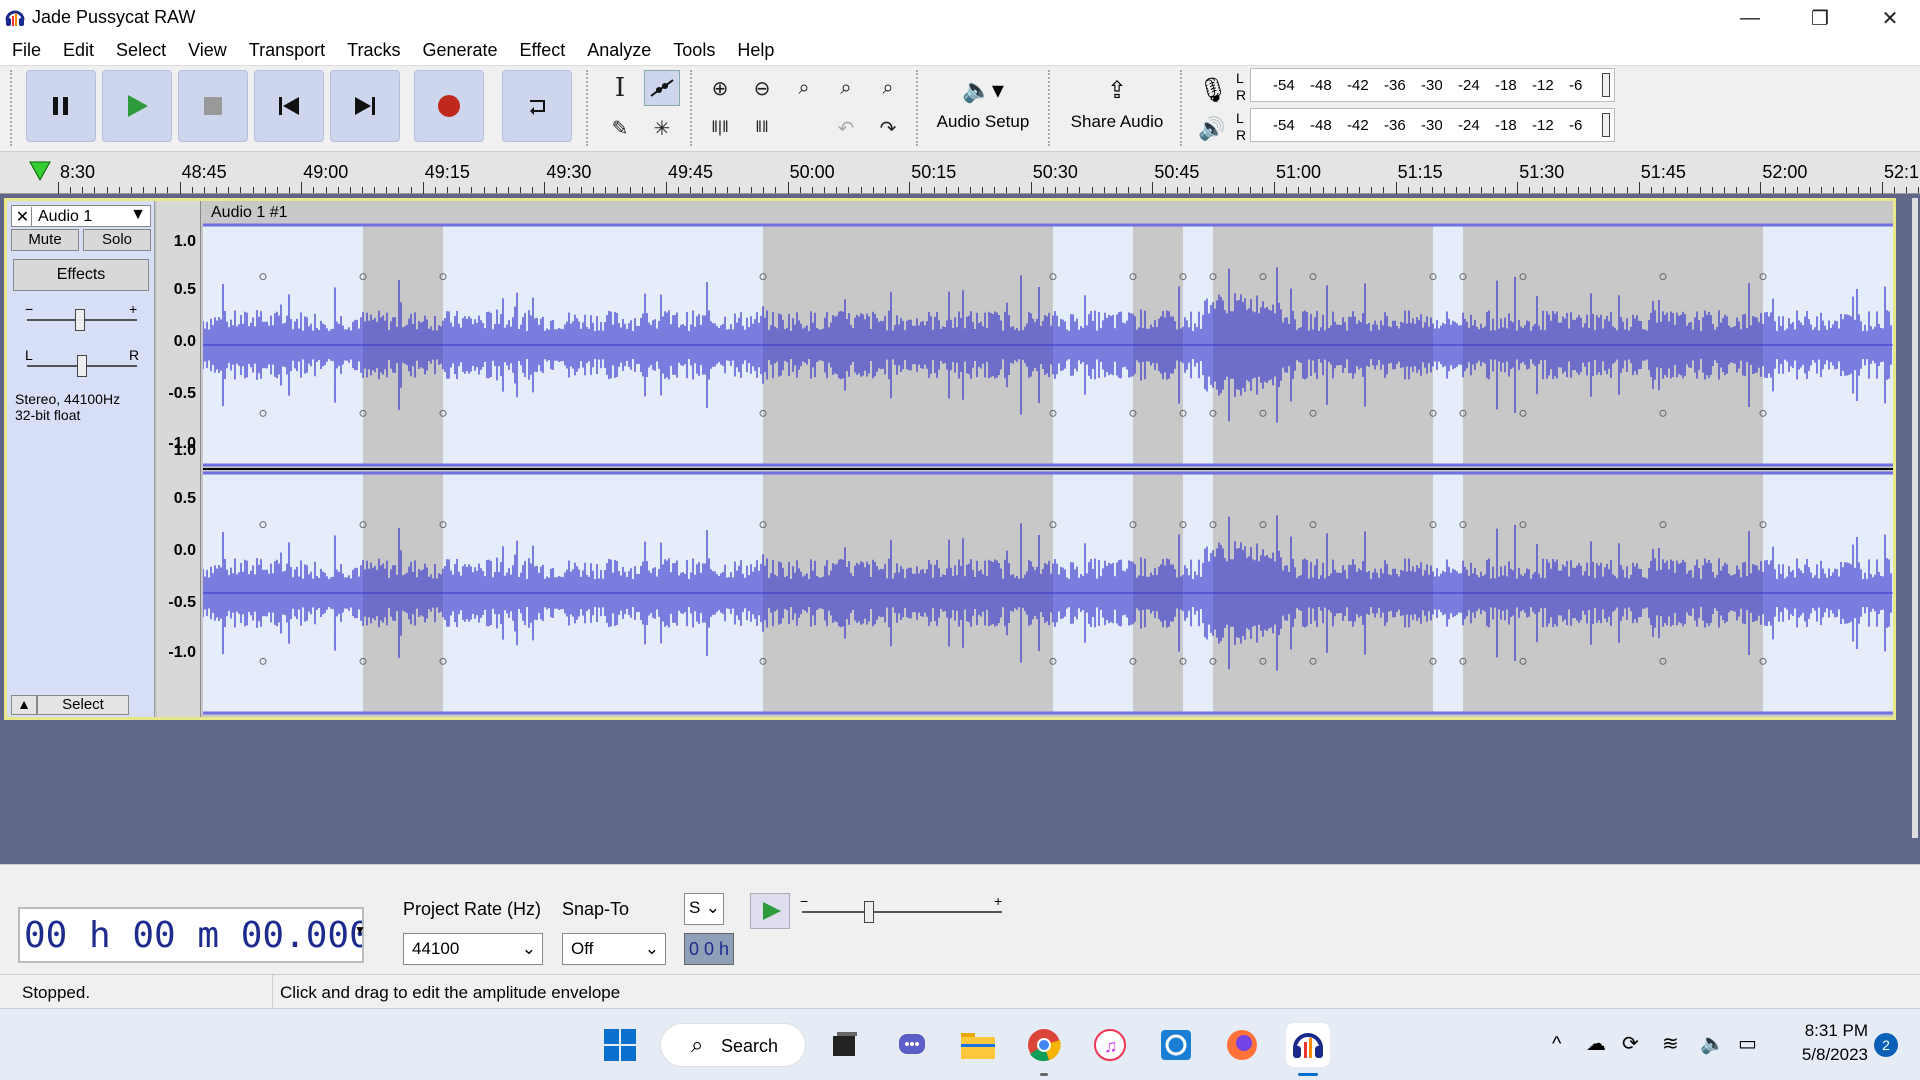  Describe the element at coordinates (473, 949) in the screenshot. I see `project-rate-select: 44100 ⌄` at that location.